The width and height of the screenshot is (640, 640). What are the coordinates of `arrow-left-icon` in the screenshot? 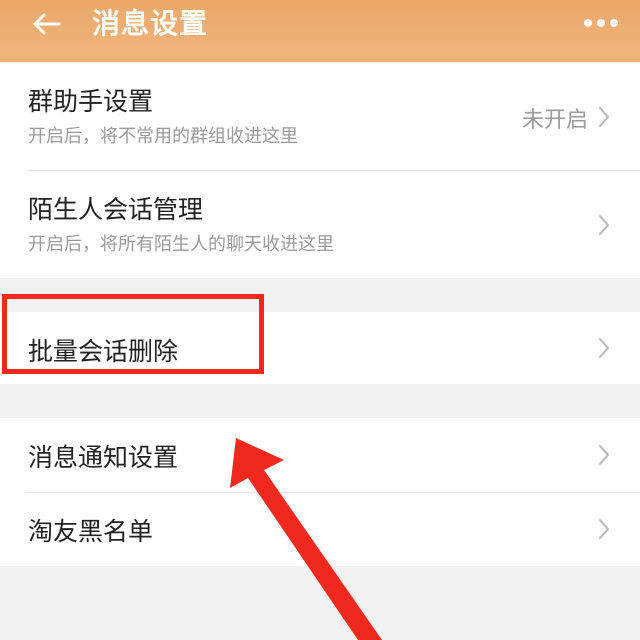 It's located at (47, 24).